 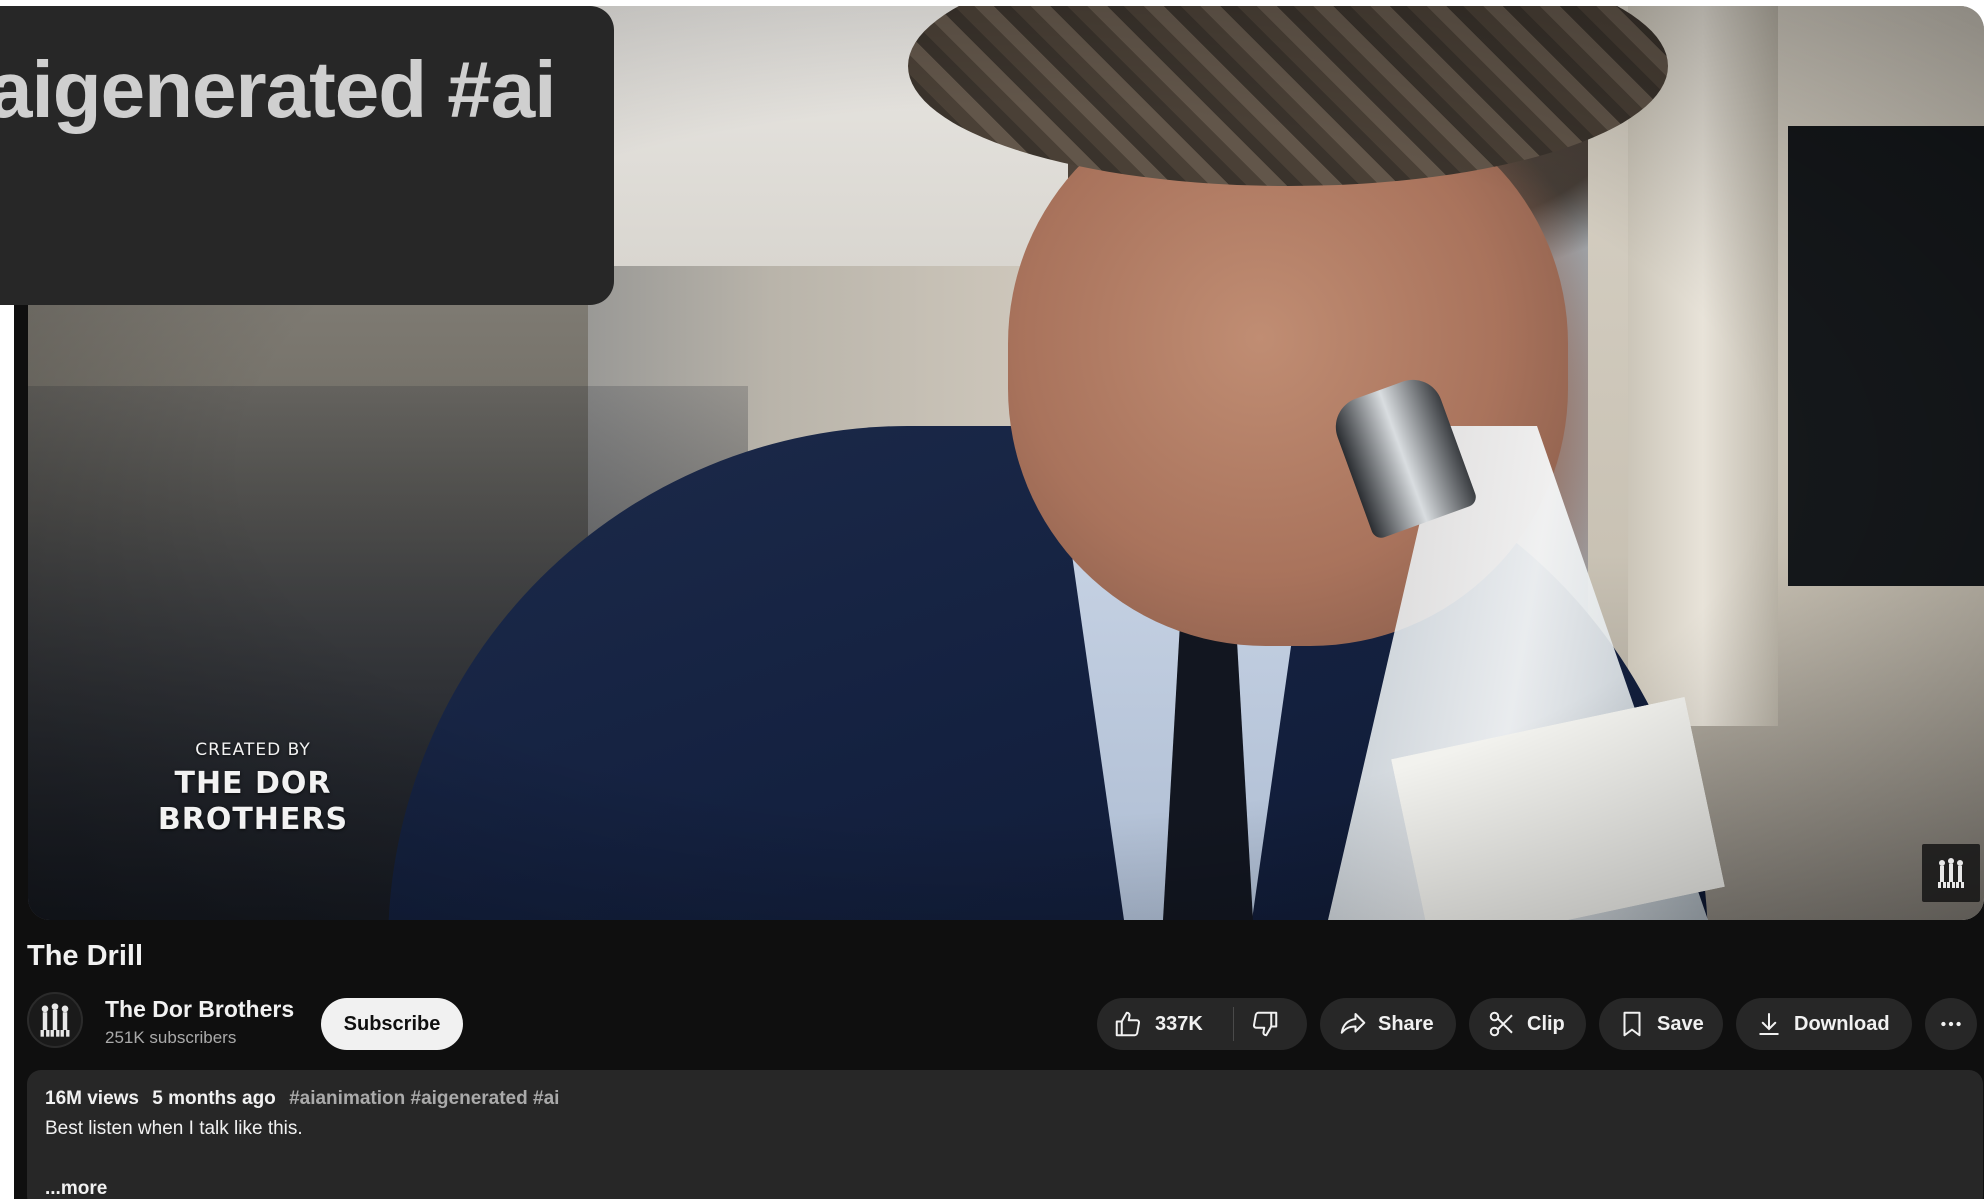 I want to click on hashtag-overlay-card: aigenerated #ai, so click(x=307, y=155).